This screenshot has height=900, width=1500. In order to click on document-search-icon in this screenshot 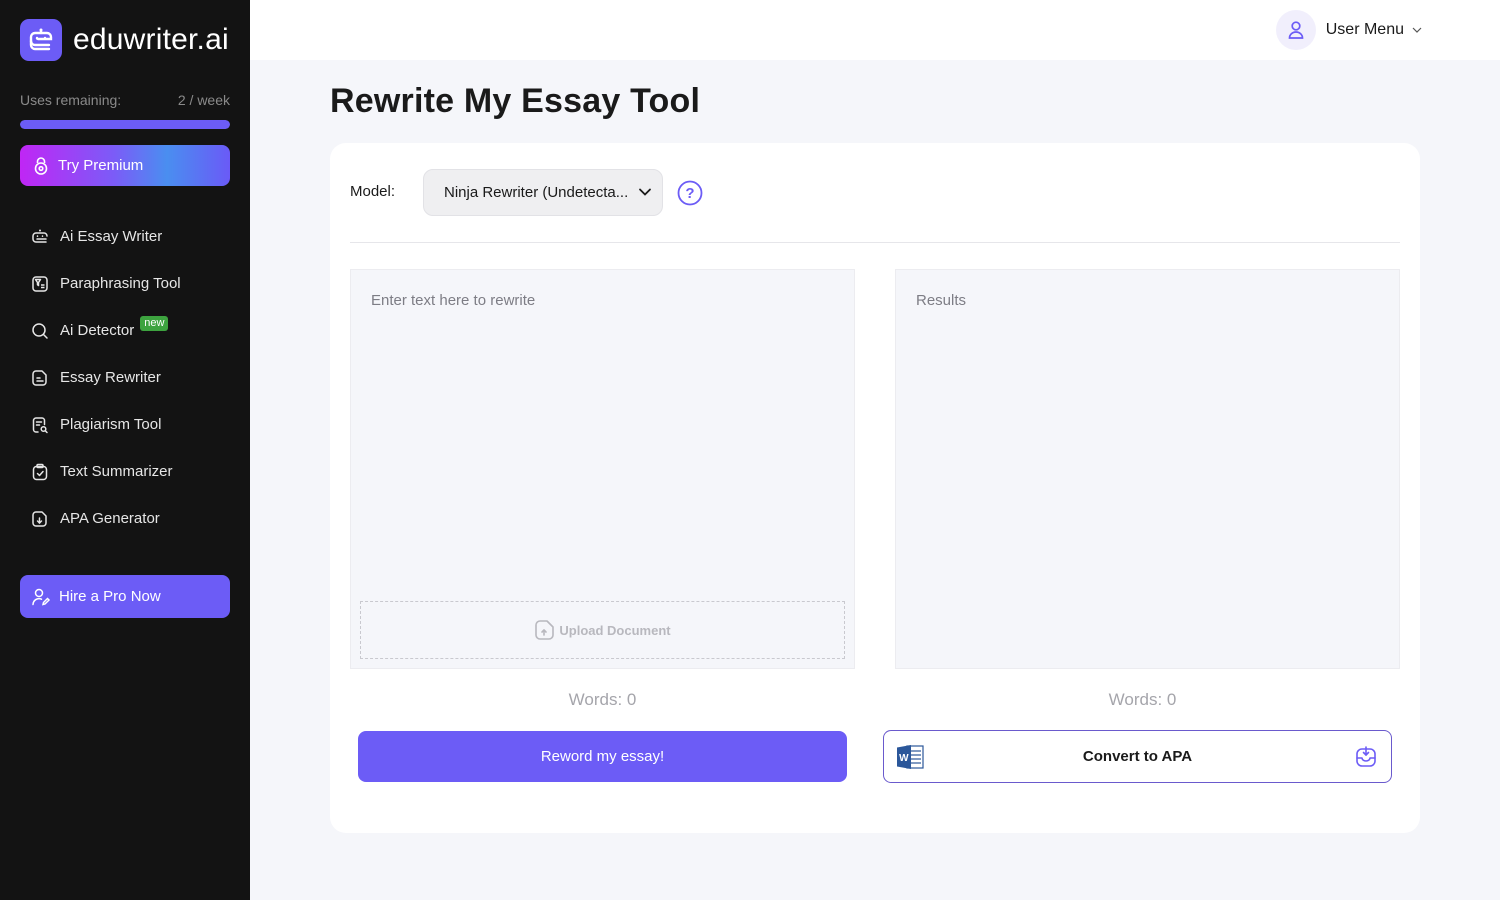, I will do `click(40, 424)`.